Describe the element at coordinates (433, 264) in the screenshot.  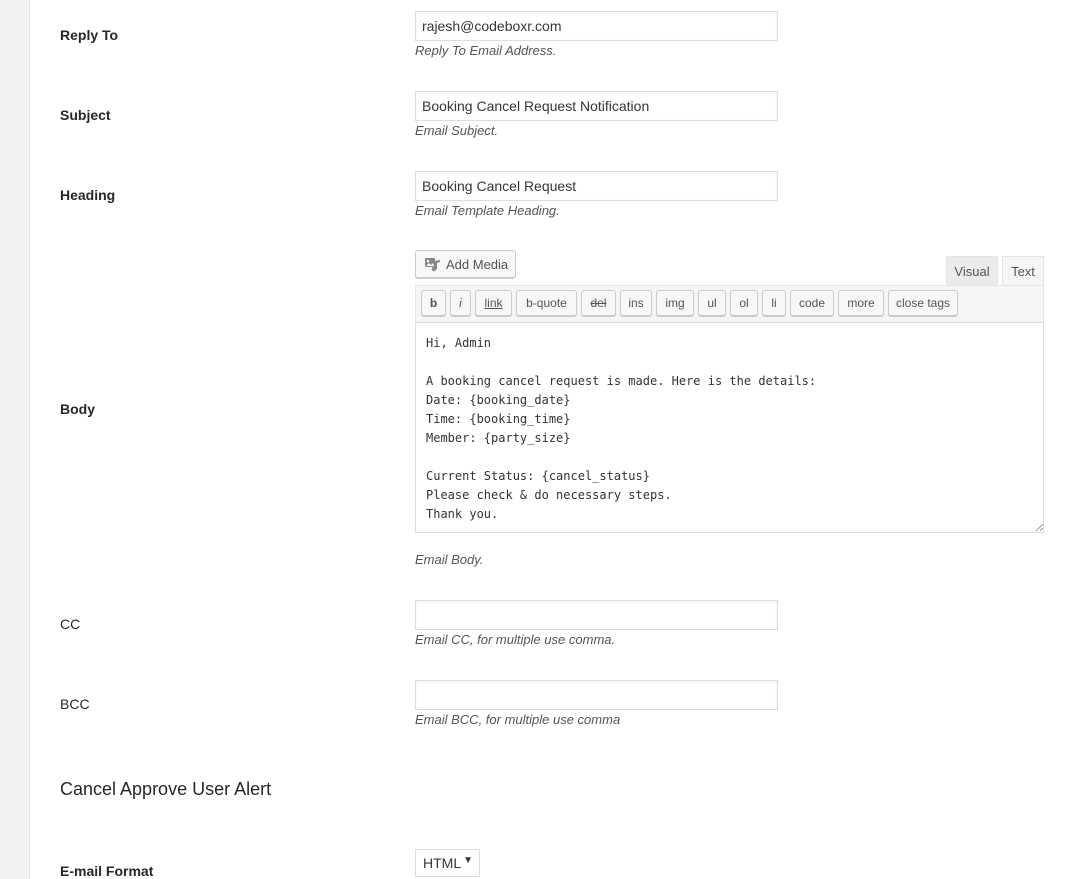
I see `add-media-icon` at that location.